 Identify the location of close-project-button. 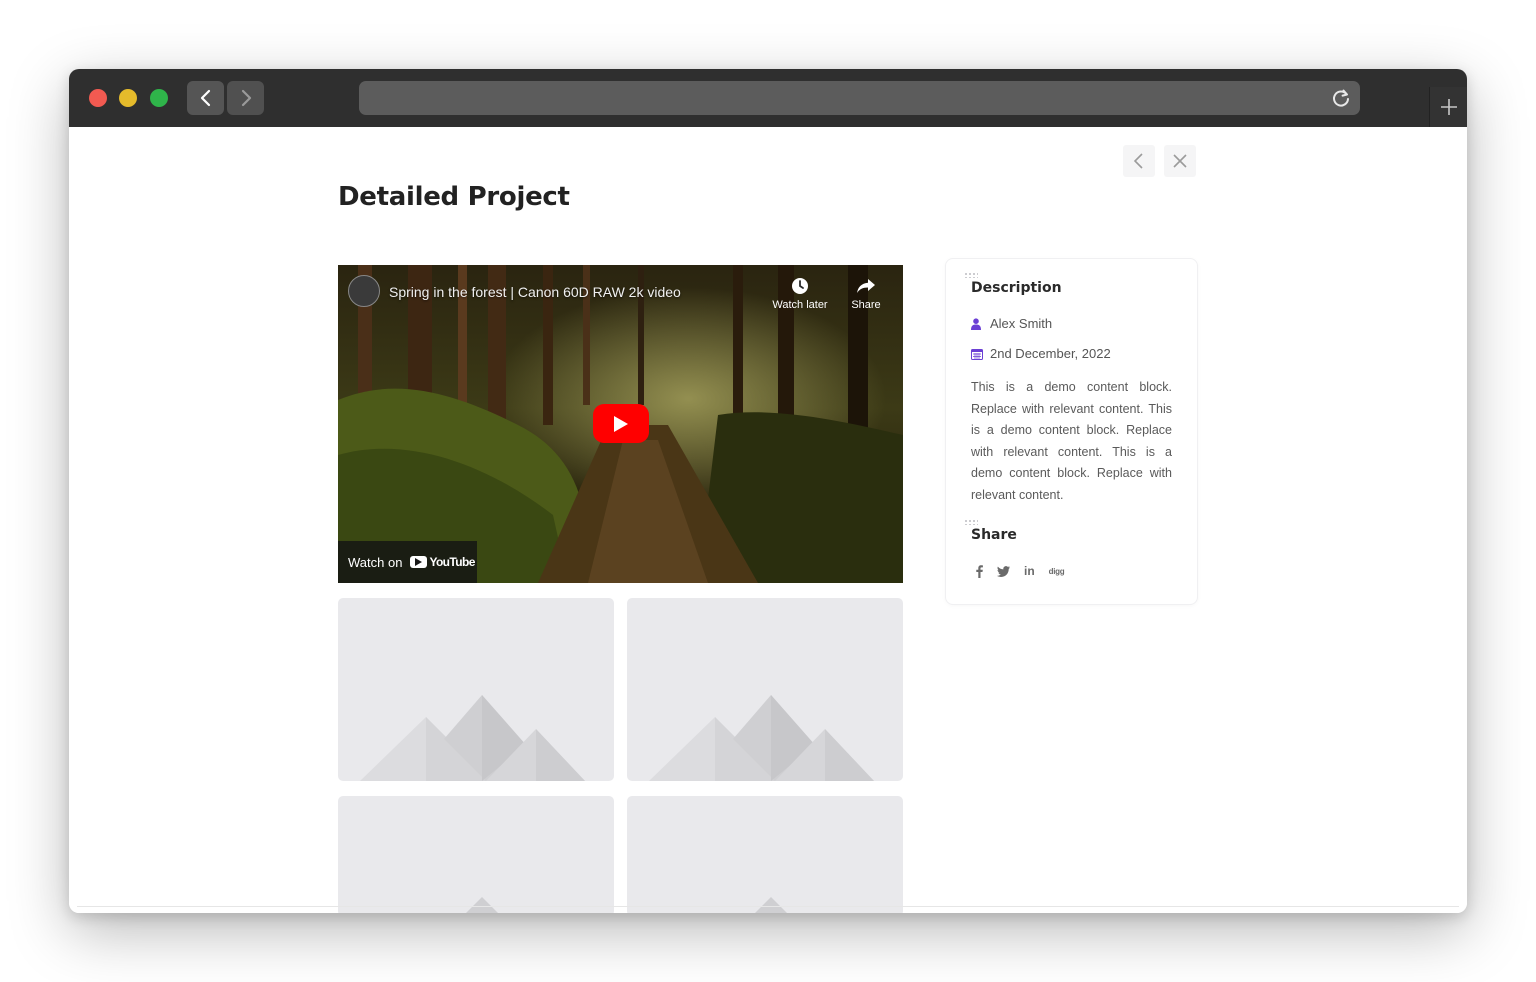
(1180, 161).